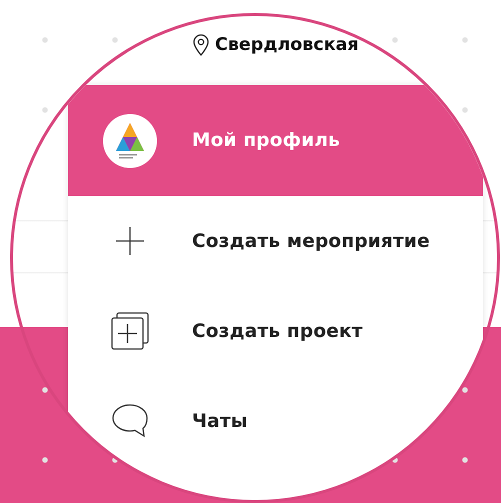 This screenshot has height=503, width=501. Describe the element at coordinates (275, 421) in the screenshot. I see `menu-item: Чаты` at that location.